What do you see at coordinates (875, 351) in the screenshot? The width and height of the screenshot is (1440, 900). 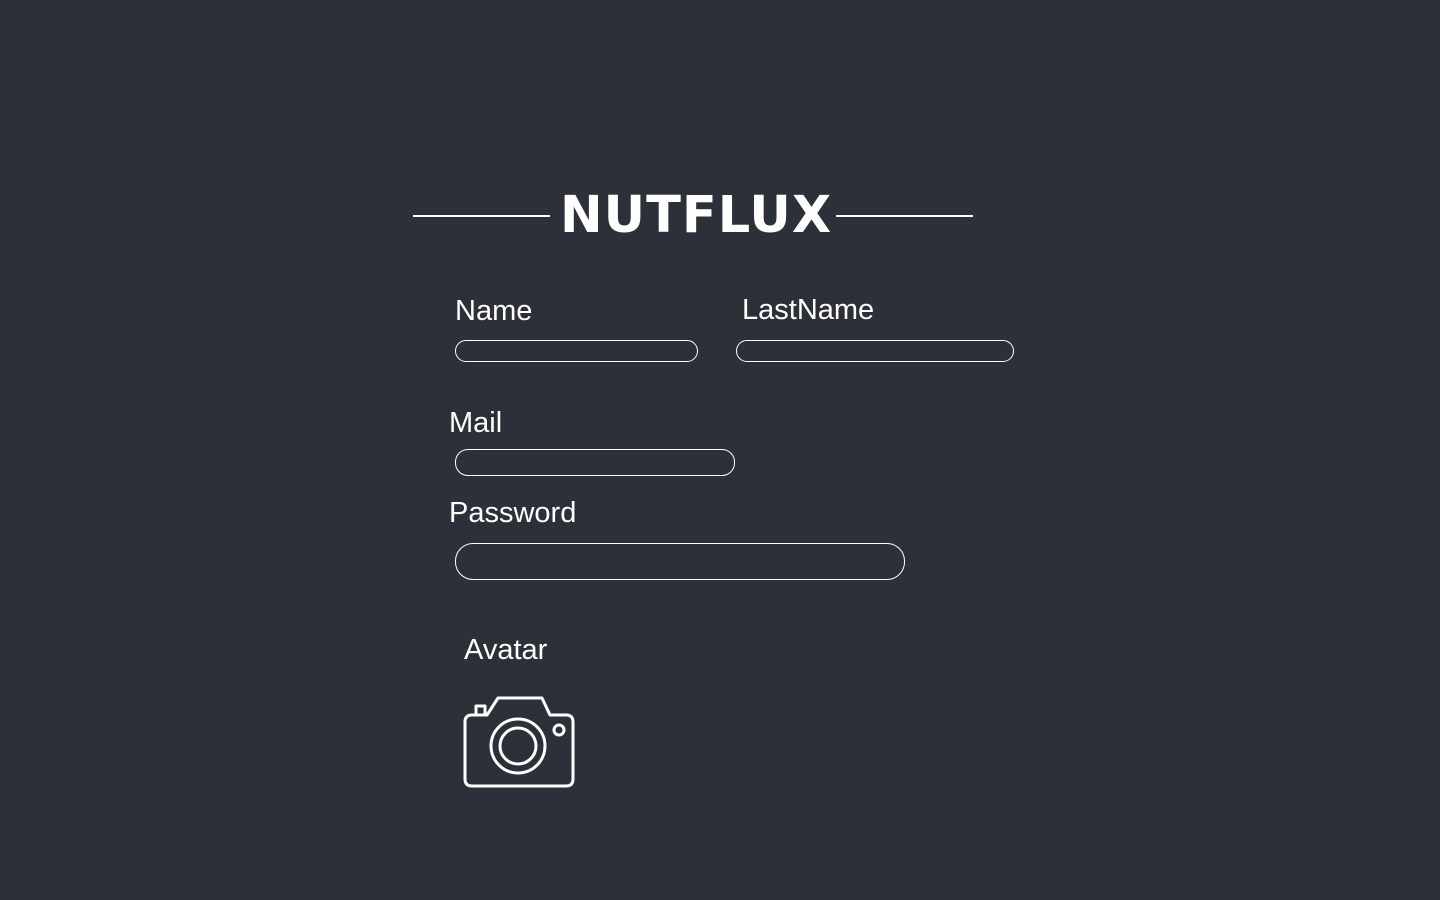 I see `lastname-input` at bounding box center [875, 351].